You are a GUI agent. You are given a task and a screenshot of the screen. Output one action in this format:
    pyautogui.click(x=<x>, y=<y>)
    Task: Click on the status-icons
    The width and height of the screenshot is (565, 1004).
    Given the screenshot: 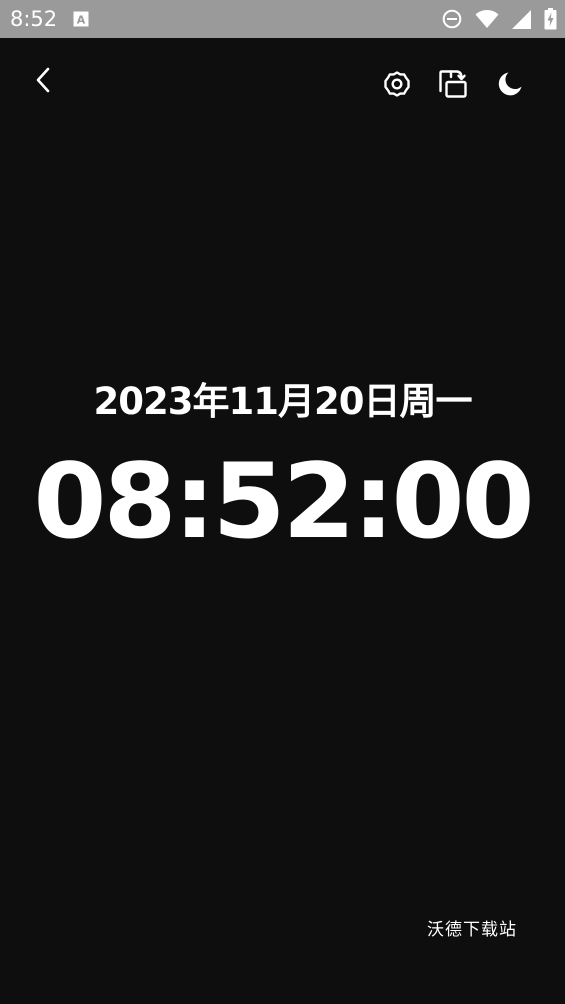 What is the action you would take?
    pyautogui.click(x=499, y=19)
    